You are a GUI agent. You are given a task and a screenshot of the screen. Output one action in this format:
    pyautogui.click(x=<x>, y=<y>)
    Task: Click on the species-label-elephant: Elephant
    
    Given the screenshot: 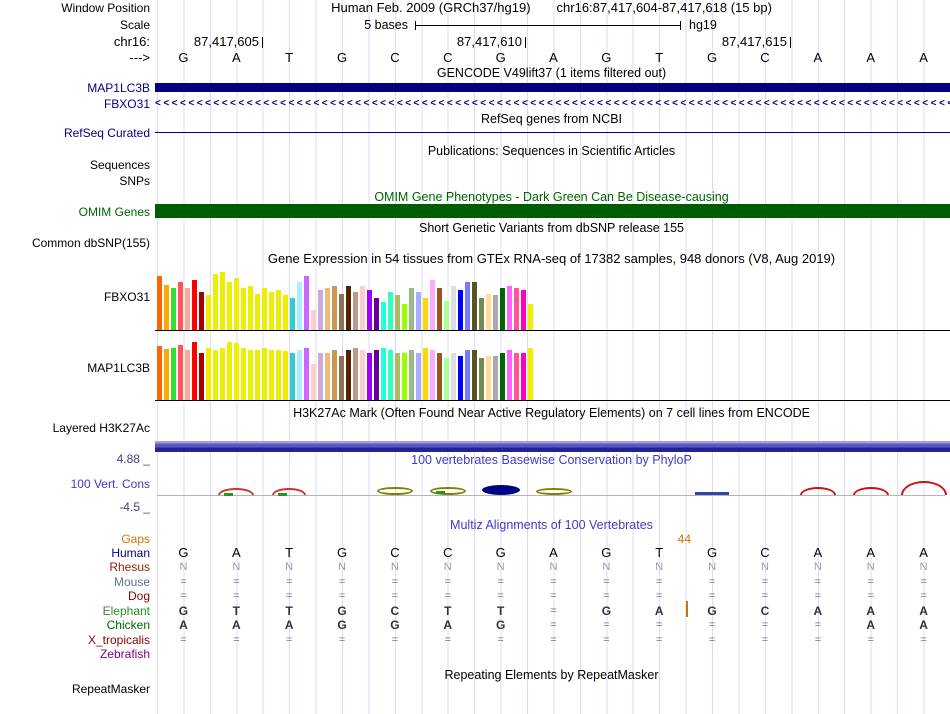 What is the action you would take?
    pyautogui.click(x=75, y=611)
    